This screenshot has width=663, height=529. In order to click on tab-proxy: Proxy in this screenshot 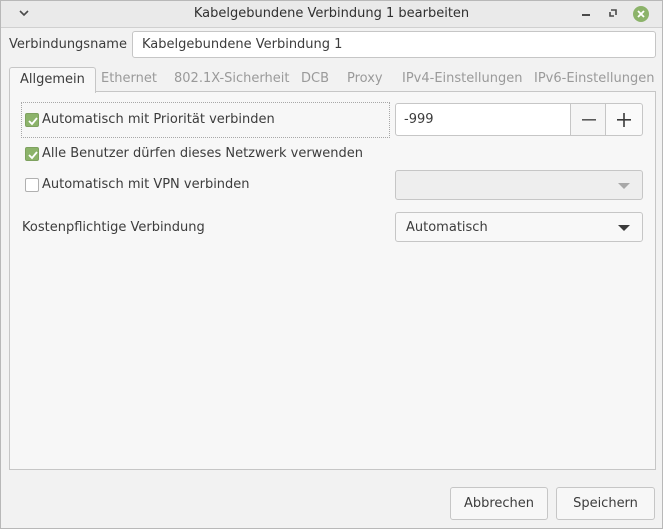, I will do `click(365, 79)`.